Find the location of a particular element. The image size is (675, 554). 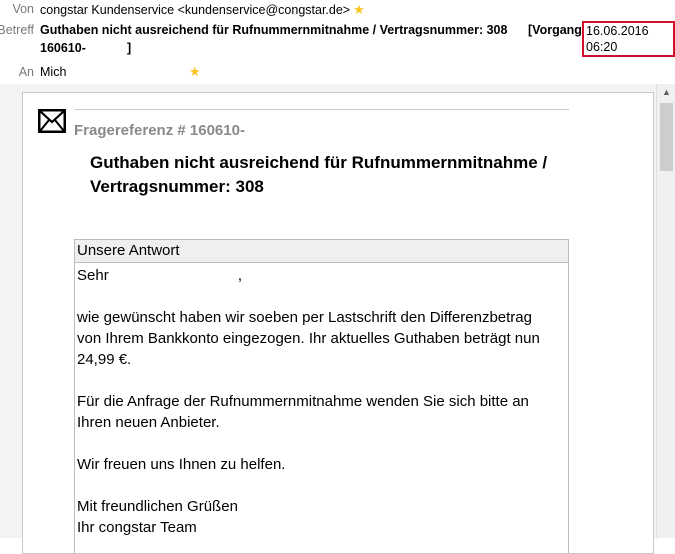

subject-line2: 160610- is located at coordinates (63, 48).